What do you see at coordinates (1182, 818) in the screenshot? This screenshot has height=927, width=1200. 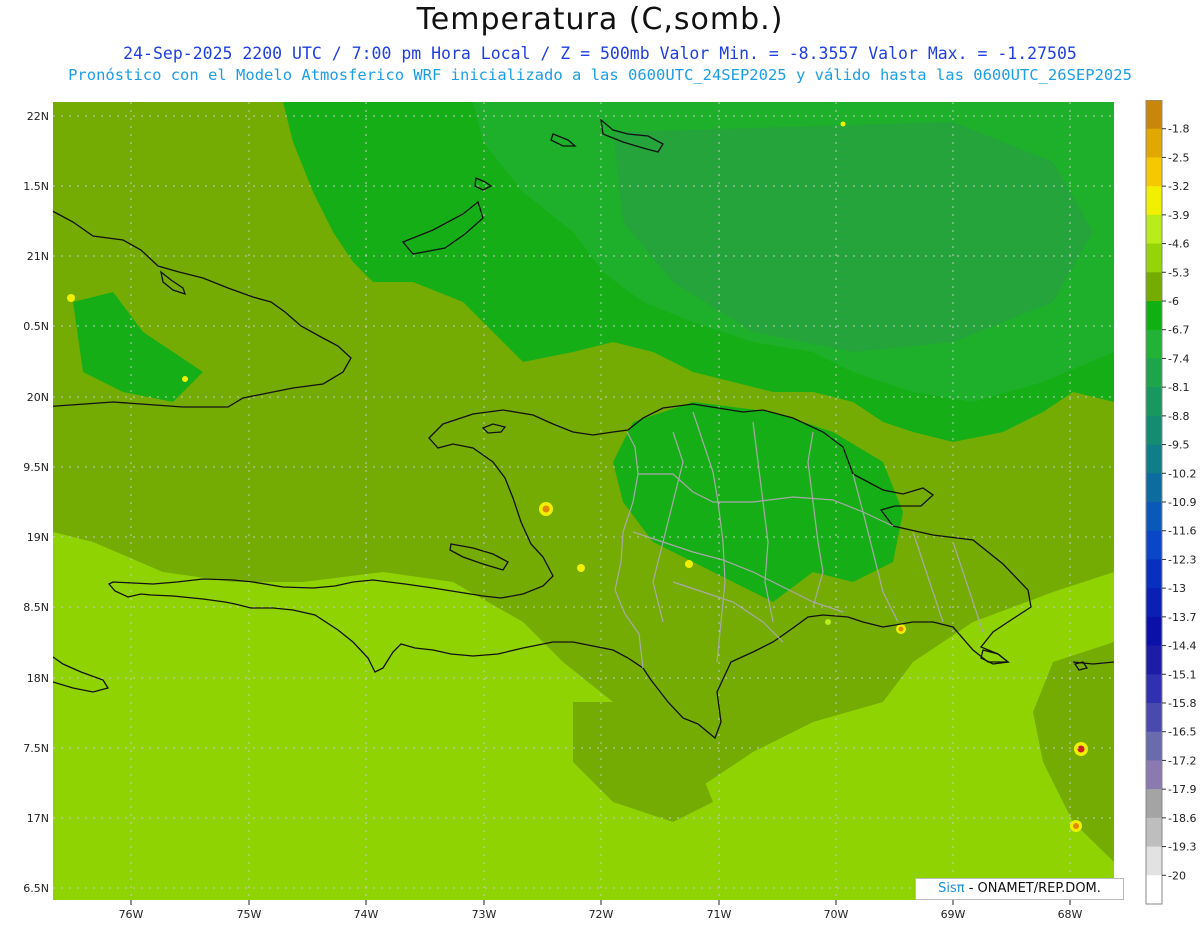 I see `colorbar-label: -18.6` at bounding box center [1182, 818].